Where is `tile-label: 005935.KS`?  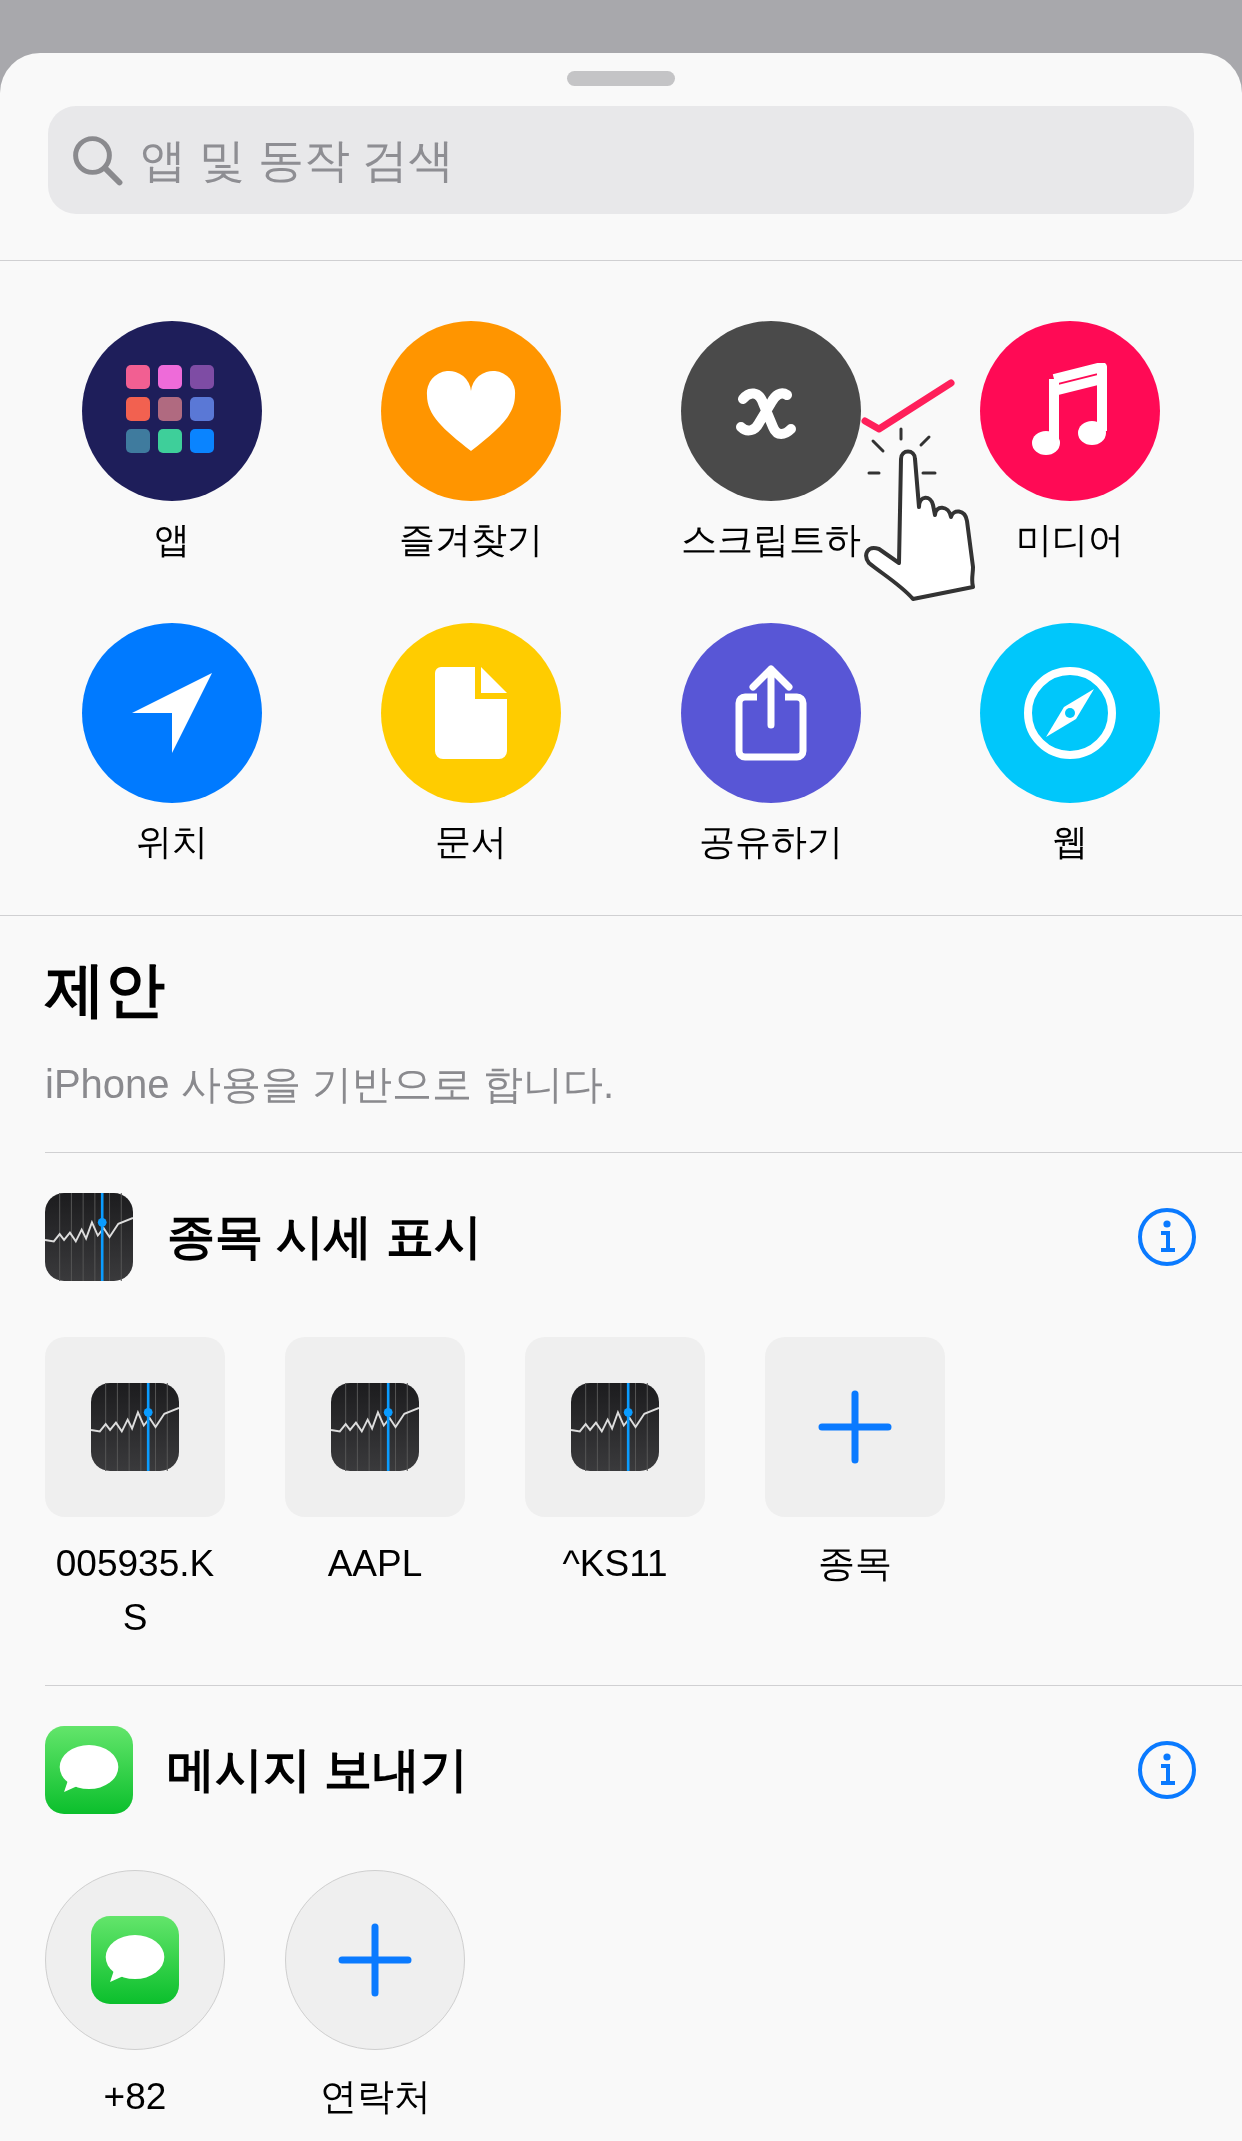 tile-label: 005935.KS is located at coordinates (135, 1591).